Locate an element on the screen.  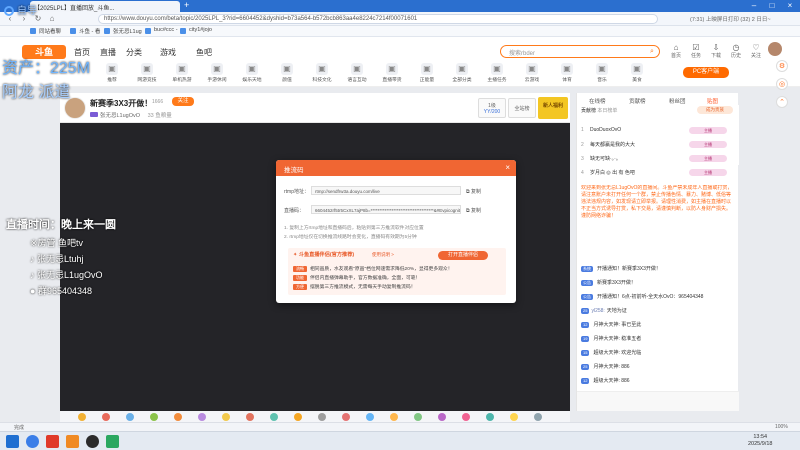
category-item: ▣ 语言互动 is located at coordinates (357, 73).